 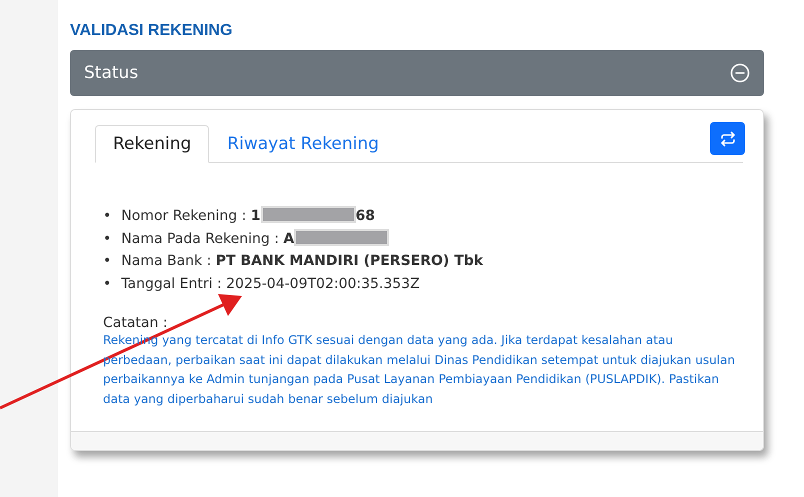 I want to click on note-label: Catatan :, so click(x=135, y=323).